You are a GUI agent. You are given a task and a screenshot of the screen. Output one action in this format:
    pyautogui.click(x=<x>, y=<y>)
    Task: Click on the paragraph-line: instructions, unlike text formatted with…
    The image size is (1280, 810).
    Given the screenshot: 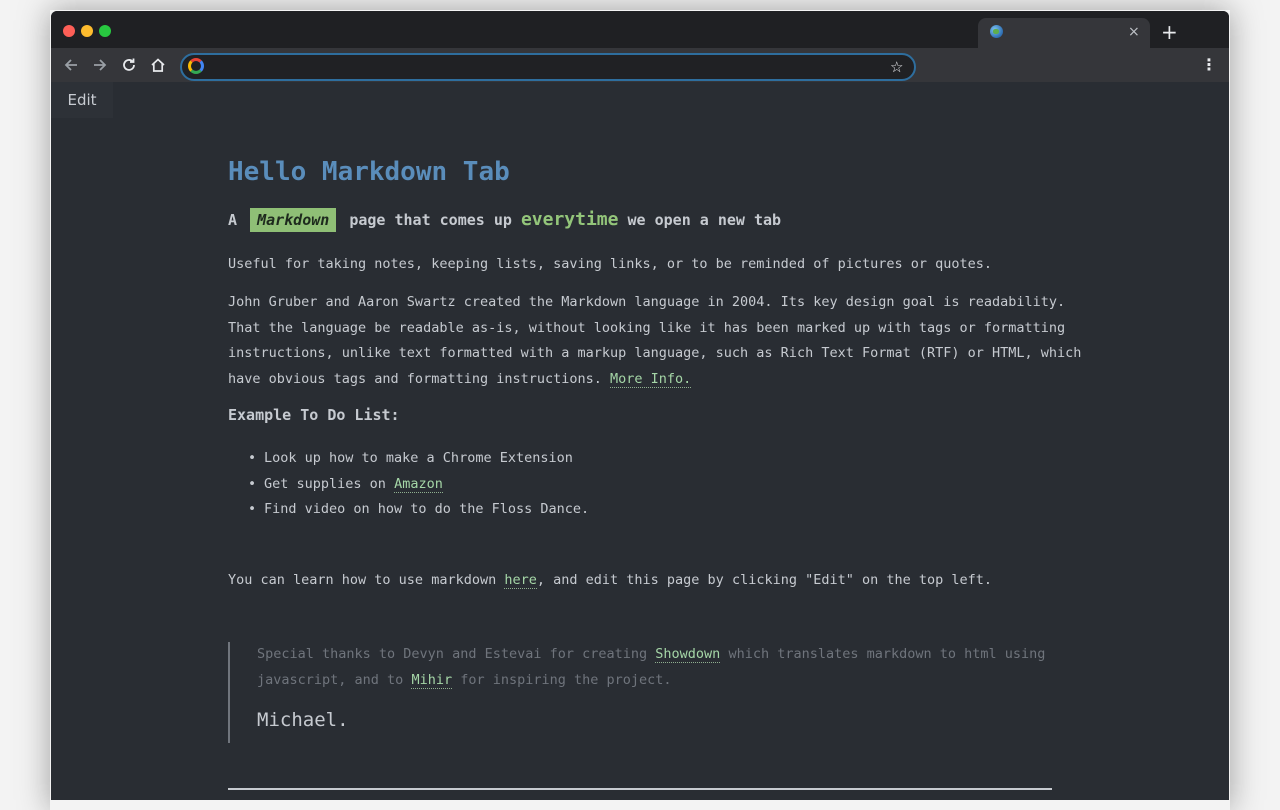 What is the action you would take?
    pyautogui.click(x=655, y=353)
    